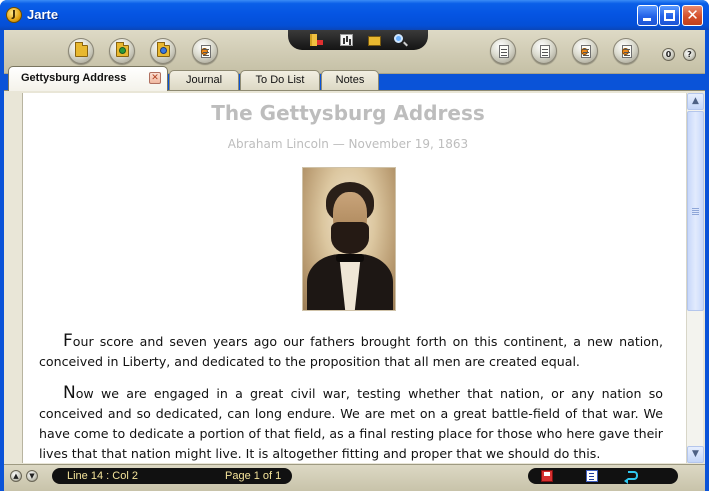 The width and height of the screenshot is (709, 491). I want to click on paragraph-icon, so click(545, 51).